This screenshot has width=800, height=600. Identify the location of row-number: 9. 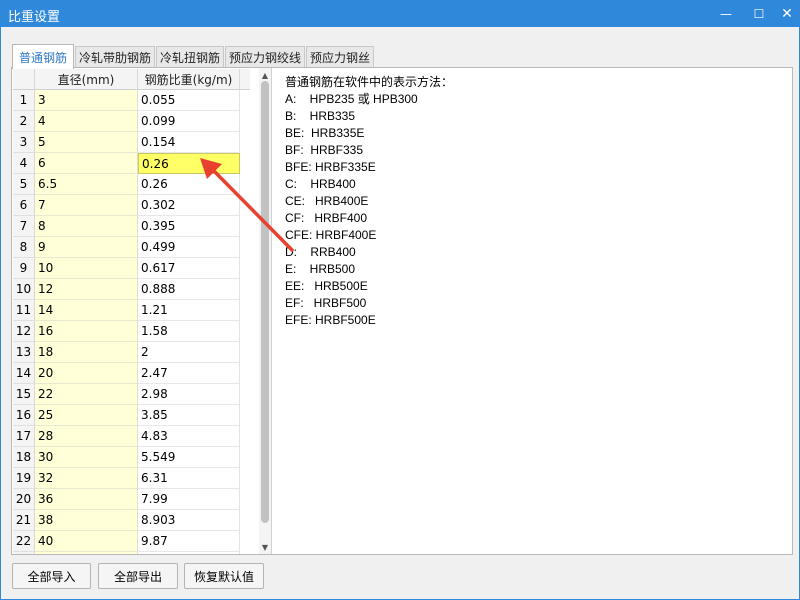
(24, 268).